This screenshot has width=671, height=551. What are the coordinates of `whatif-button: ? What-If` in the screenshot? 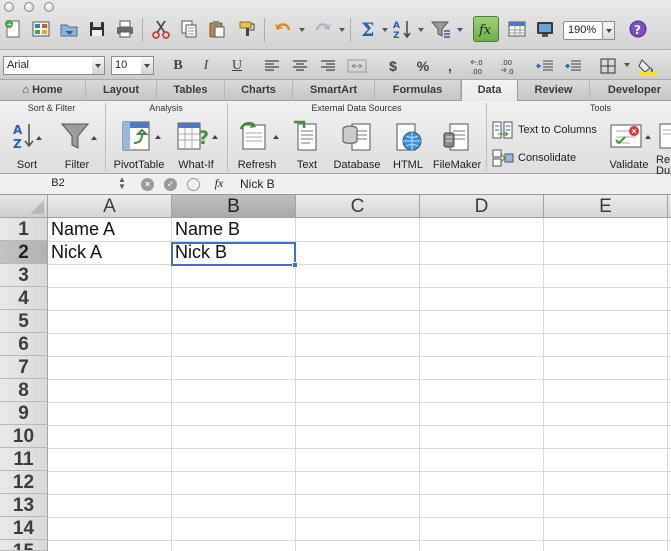 It's located at (196, 144).